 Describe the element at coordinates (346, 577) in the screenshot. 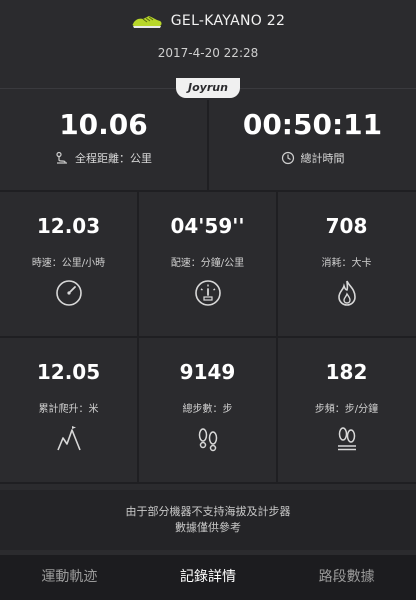

I see `tab-segment-data: 路段數據` at that location.